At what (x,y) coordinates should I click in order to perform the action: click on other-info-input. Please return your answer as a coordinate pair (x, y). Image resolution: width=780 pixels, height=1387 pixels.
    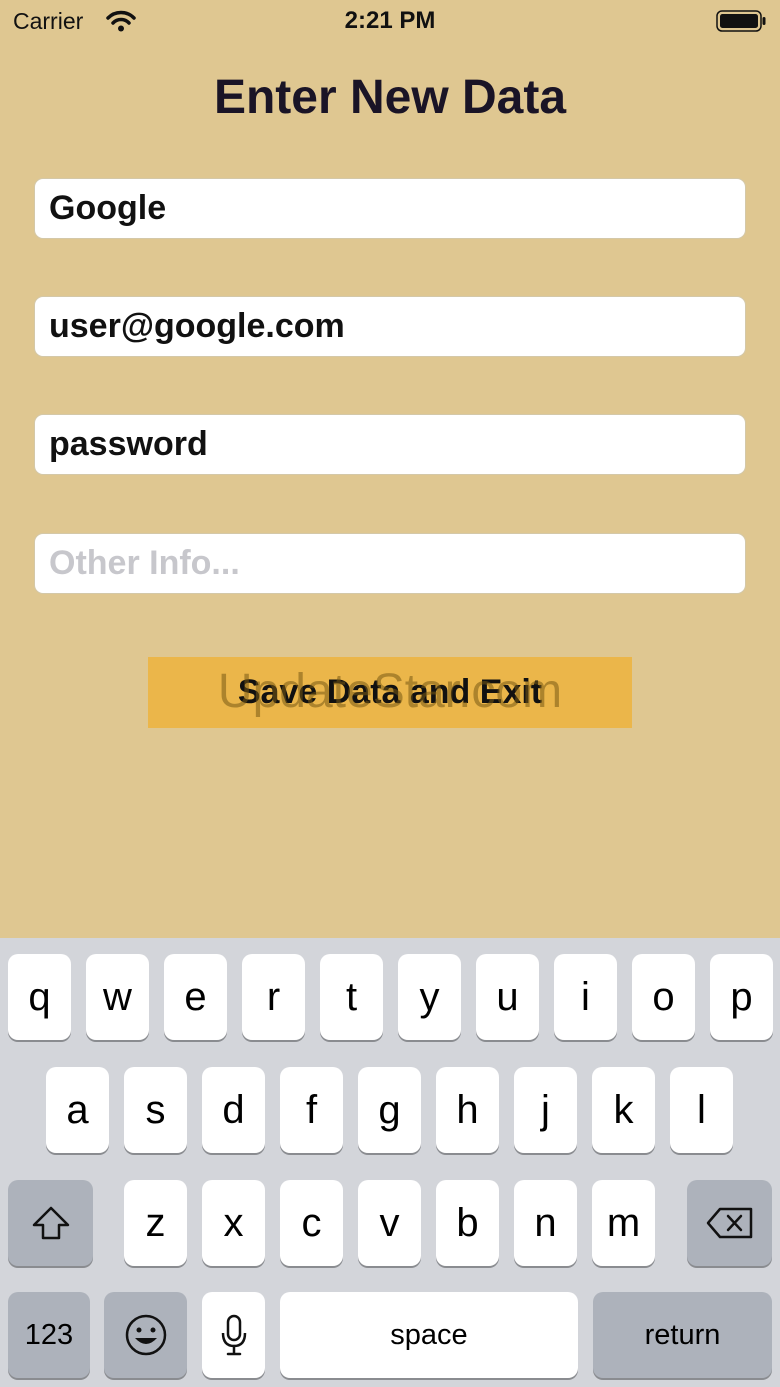
    Looking at the image, I should click on (390, 563).